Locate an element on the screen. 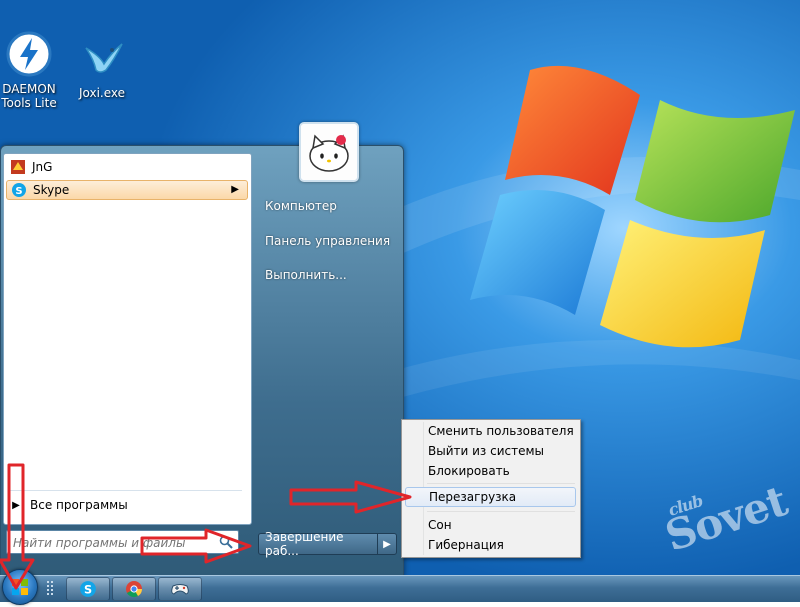 The width and height of the screenshot is (800, 607). desktop-icon-daemon-tools: DAEMON Tools Lite is located at coordinates (32, 70).